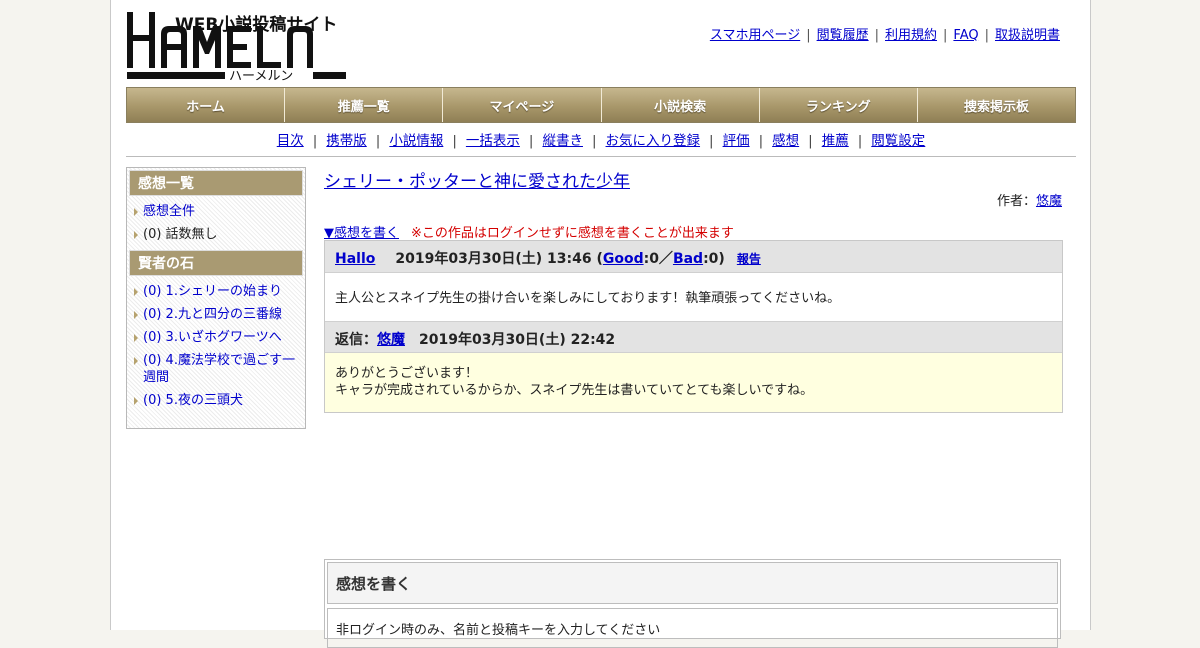 The height and width of the screenshot is (648, 1200). What do you see at coordinates (355, 259) in the screenshot?
I see `review-user-link: Hallo` at bounding box center [355, 259].